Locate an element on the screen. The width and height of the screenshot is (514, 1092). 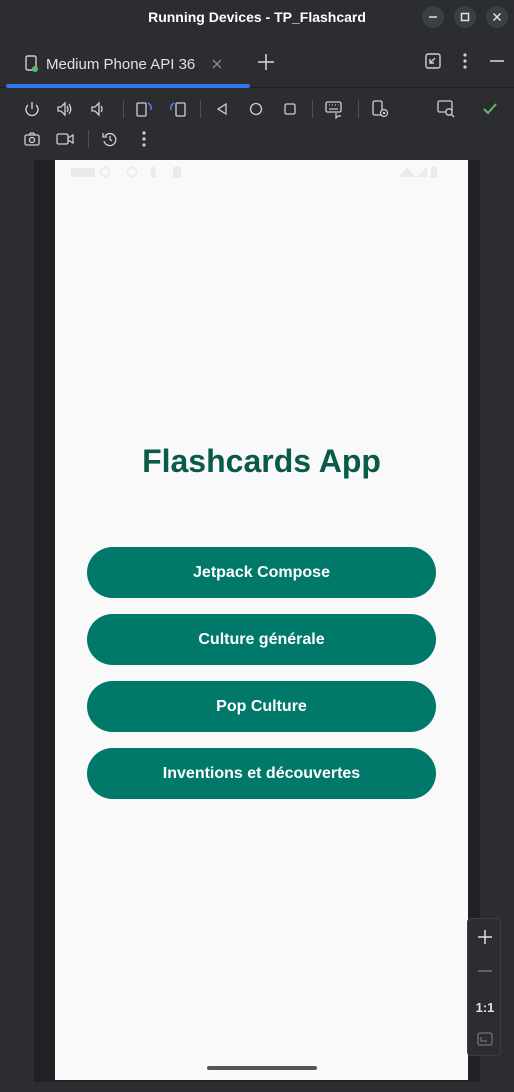
status-icons is located at coordinates (254, 172).